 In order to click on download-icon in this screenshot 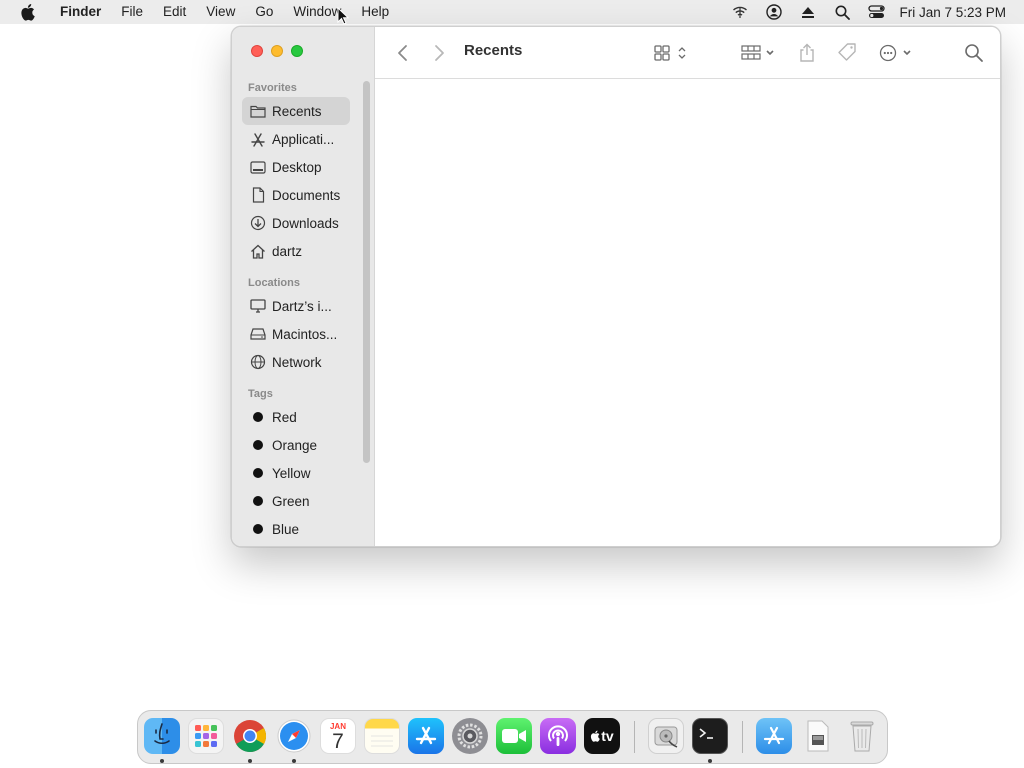, I will do `click(258, 223)`.